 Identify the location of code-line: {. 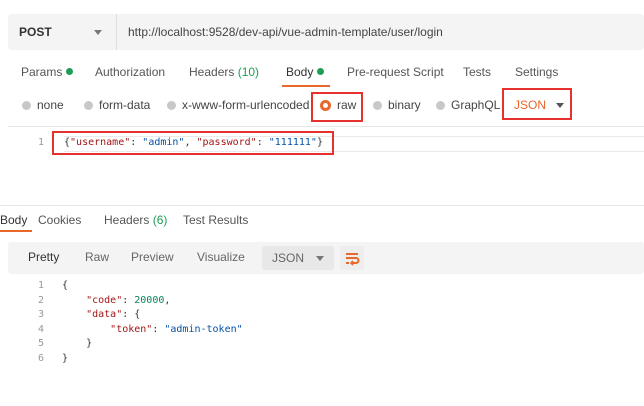
(65, 285).